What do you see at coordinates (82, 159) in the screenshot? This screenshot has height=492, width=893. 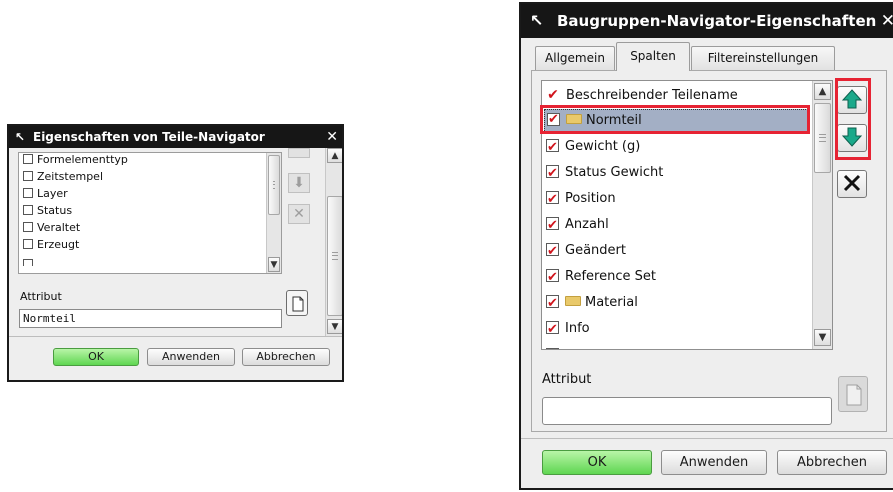 I see `list-item-label: Formelementtyp` at bounding box center [82, 159].